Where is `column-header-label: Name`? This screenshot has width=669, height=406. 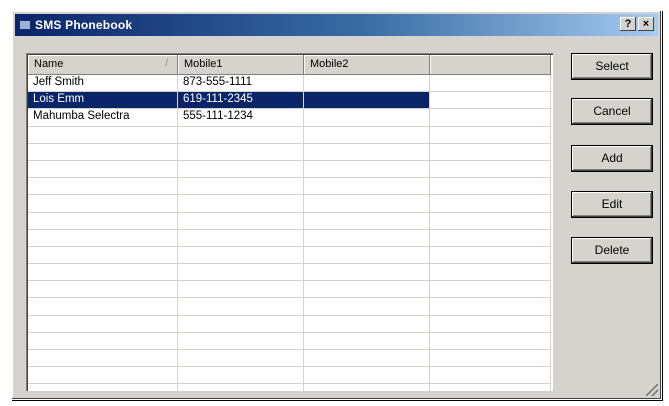
column-header-label: Name is located at coordinates (49, 64).